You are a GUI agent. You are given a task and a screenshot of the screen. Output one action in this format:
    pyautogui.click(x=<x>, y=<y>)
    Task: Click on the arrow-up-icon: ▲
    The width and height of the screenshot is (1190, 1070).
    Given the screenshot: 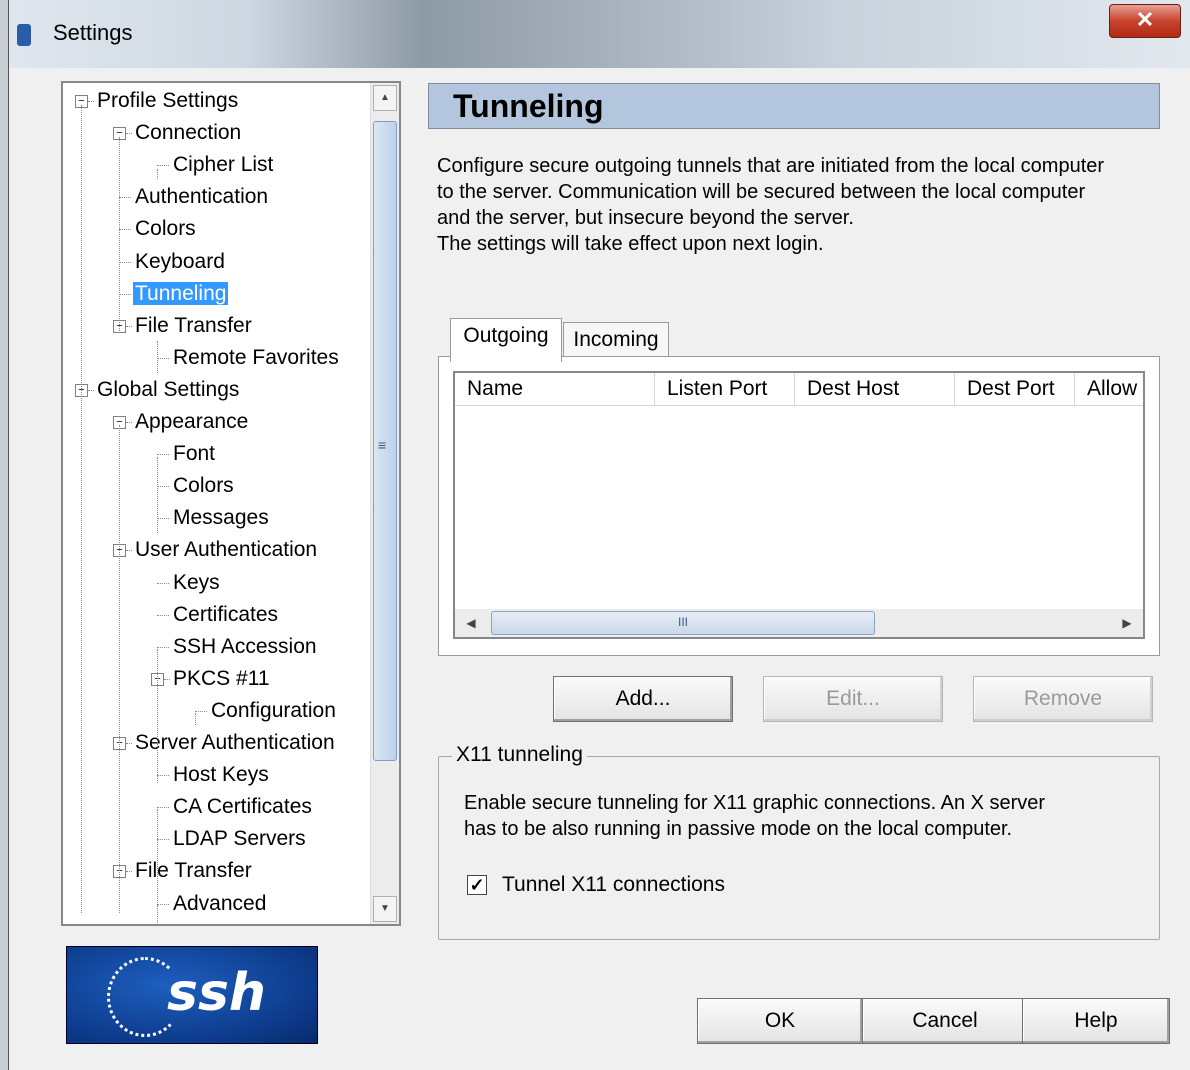 What is the action you would take?
    pyautogui.click(x=385, y=98)
    